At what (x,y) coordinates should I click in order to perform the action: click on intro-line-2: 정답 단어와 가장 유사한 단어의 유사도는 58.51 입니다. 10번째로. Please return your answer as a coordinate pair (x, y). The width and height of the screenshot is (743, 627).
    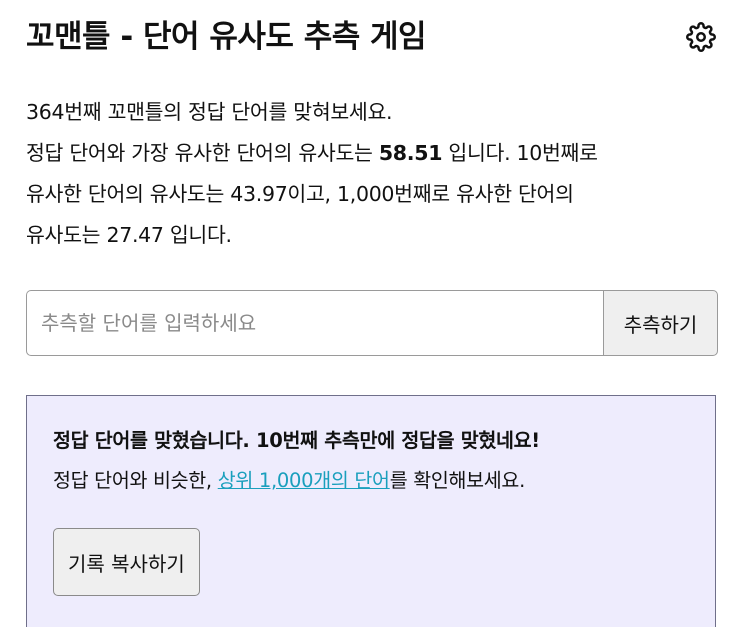
    Looking at the image, I should click on (371, 153).